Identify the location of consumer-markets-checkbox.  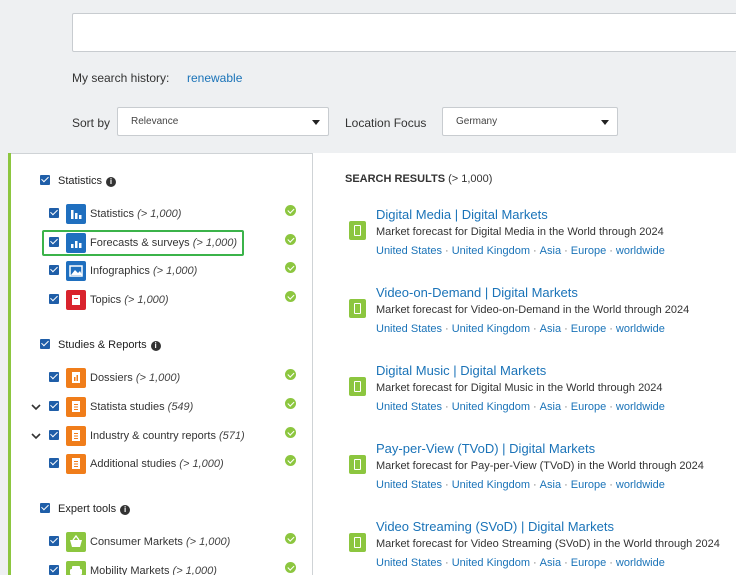
(54, 541).